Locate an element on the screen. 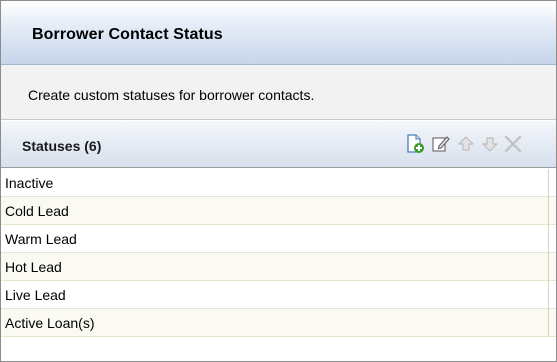 The image size is (557, 362). list-item-label: Hot Lead is located at coordinates (33, 267).